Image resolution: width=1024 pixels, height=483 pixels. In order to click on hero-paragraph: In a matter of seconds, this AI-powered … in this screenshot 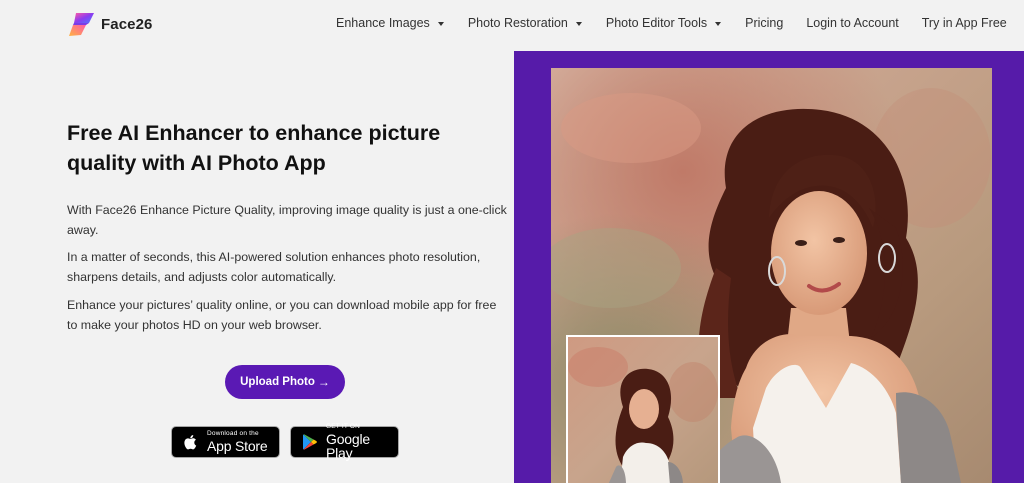, I will do `click(274, 267)`.